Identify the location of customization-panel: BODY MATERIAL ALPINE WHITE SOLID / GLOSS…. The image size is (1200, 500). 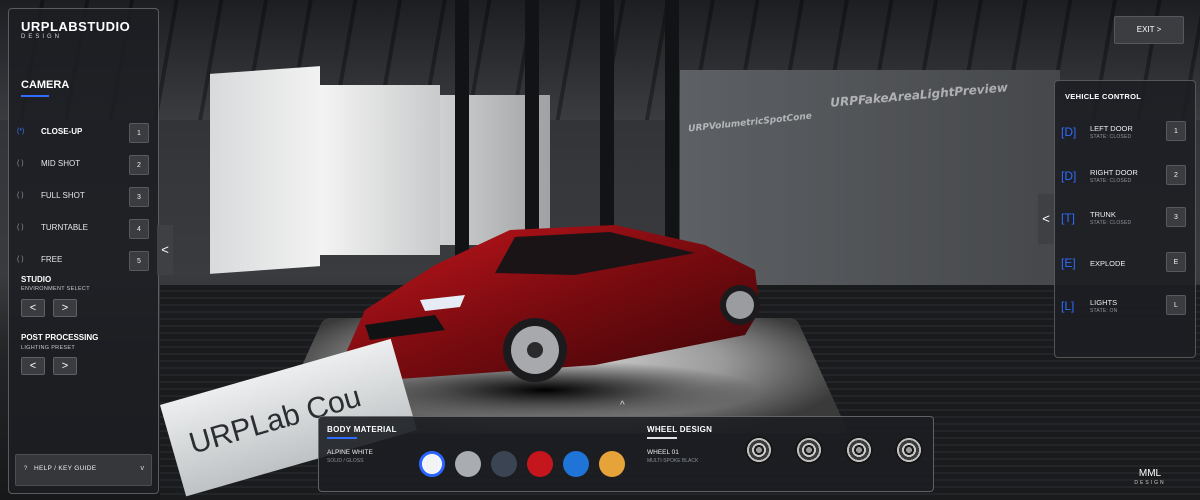
(626, 454).